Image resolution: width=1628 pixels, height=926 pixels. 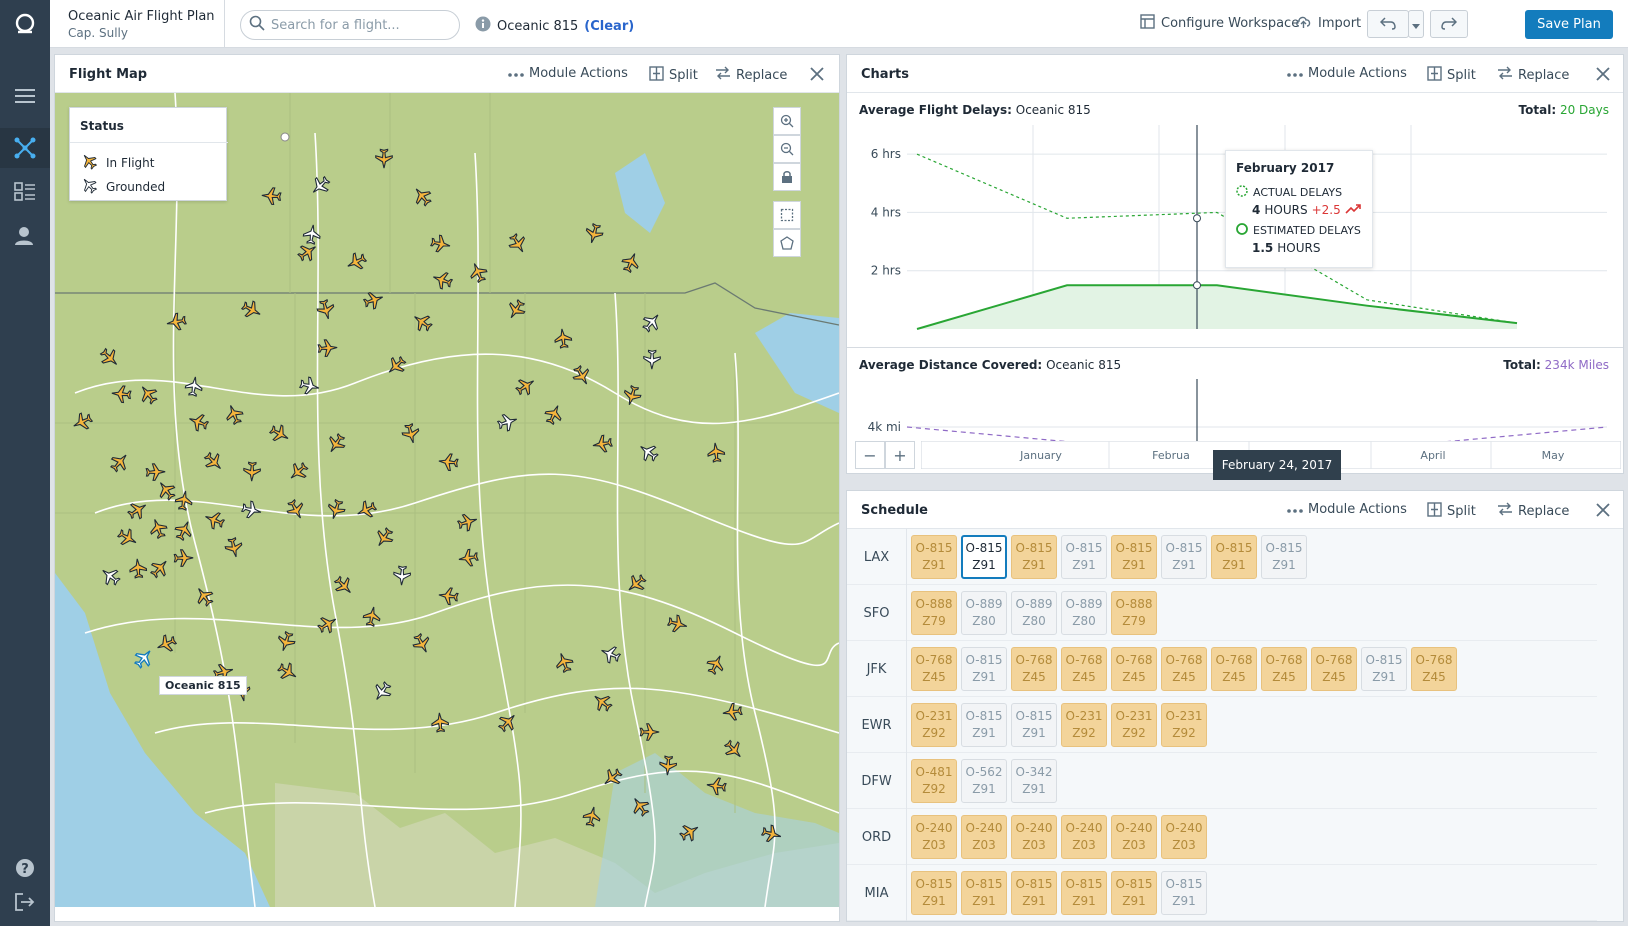 I want to click on app-logo-icon, so click(x=25, y=24).